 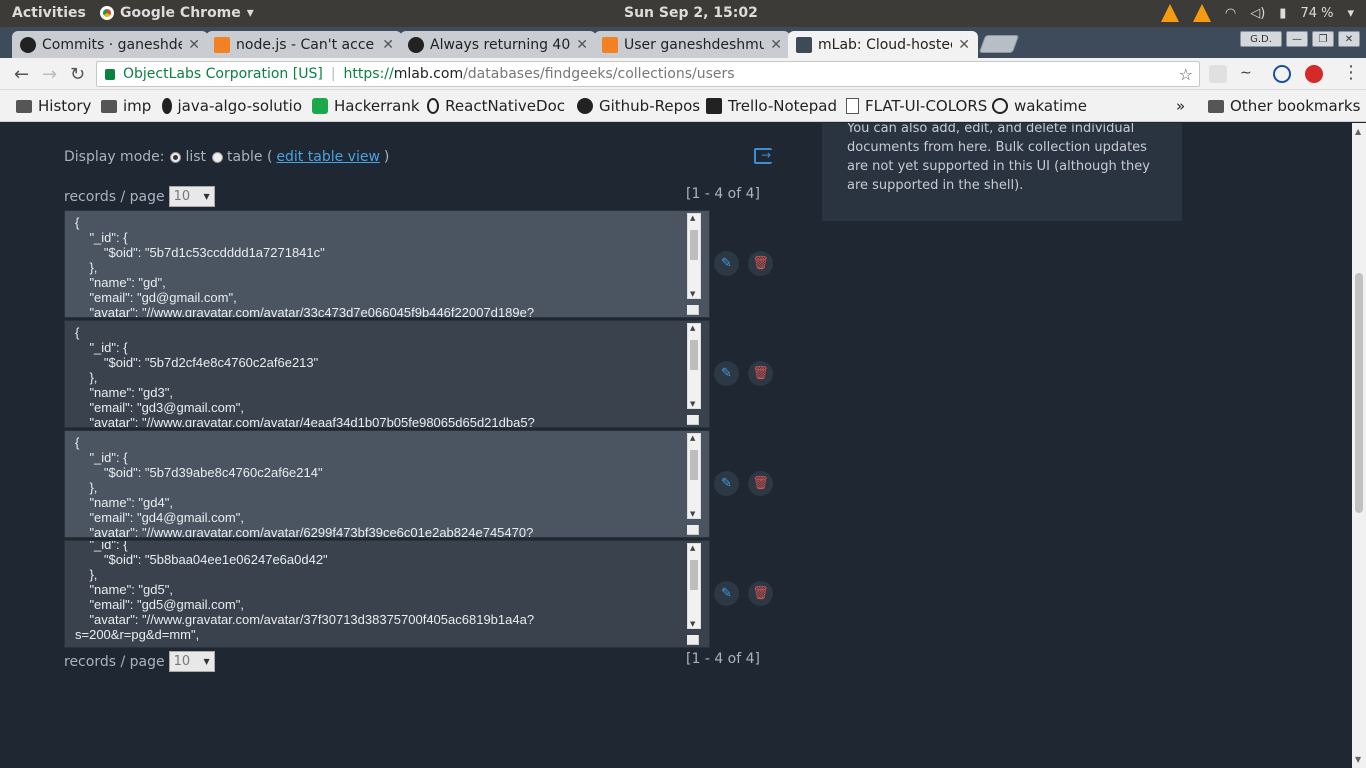 I want to click on lock-icon, so click(x=110, y=74).